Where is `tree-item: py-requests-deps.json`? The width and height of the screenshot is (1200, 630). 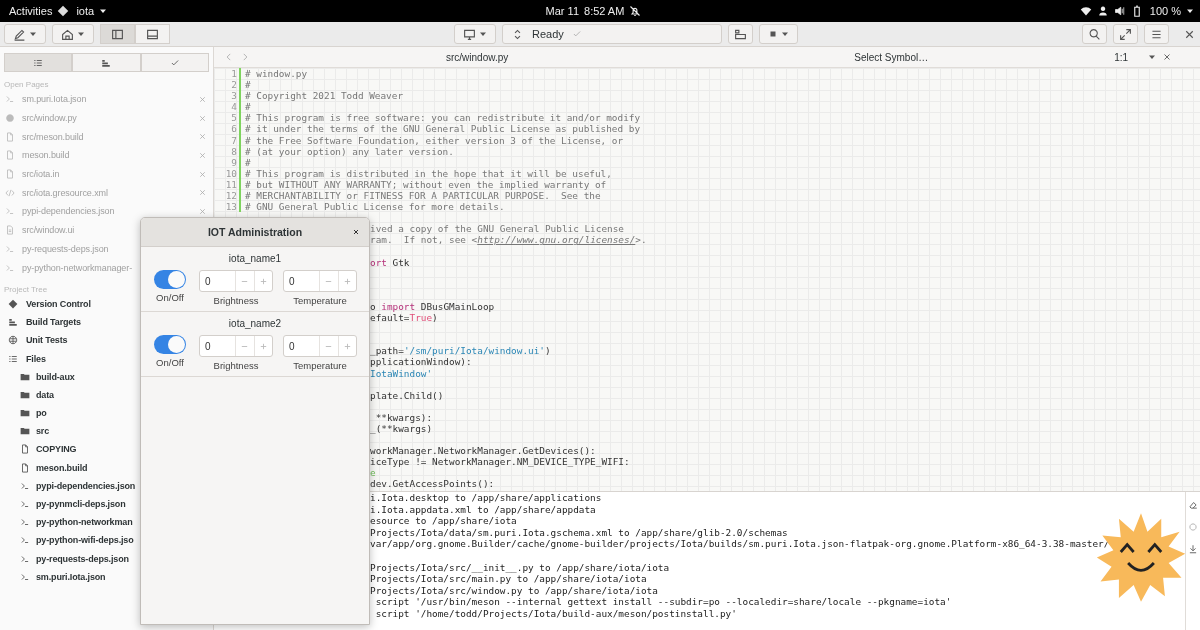
tree-item: py-requests-deps.json is located at coordinates (106, 558).